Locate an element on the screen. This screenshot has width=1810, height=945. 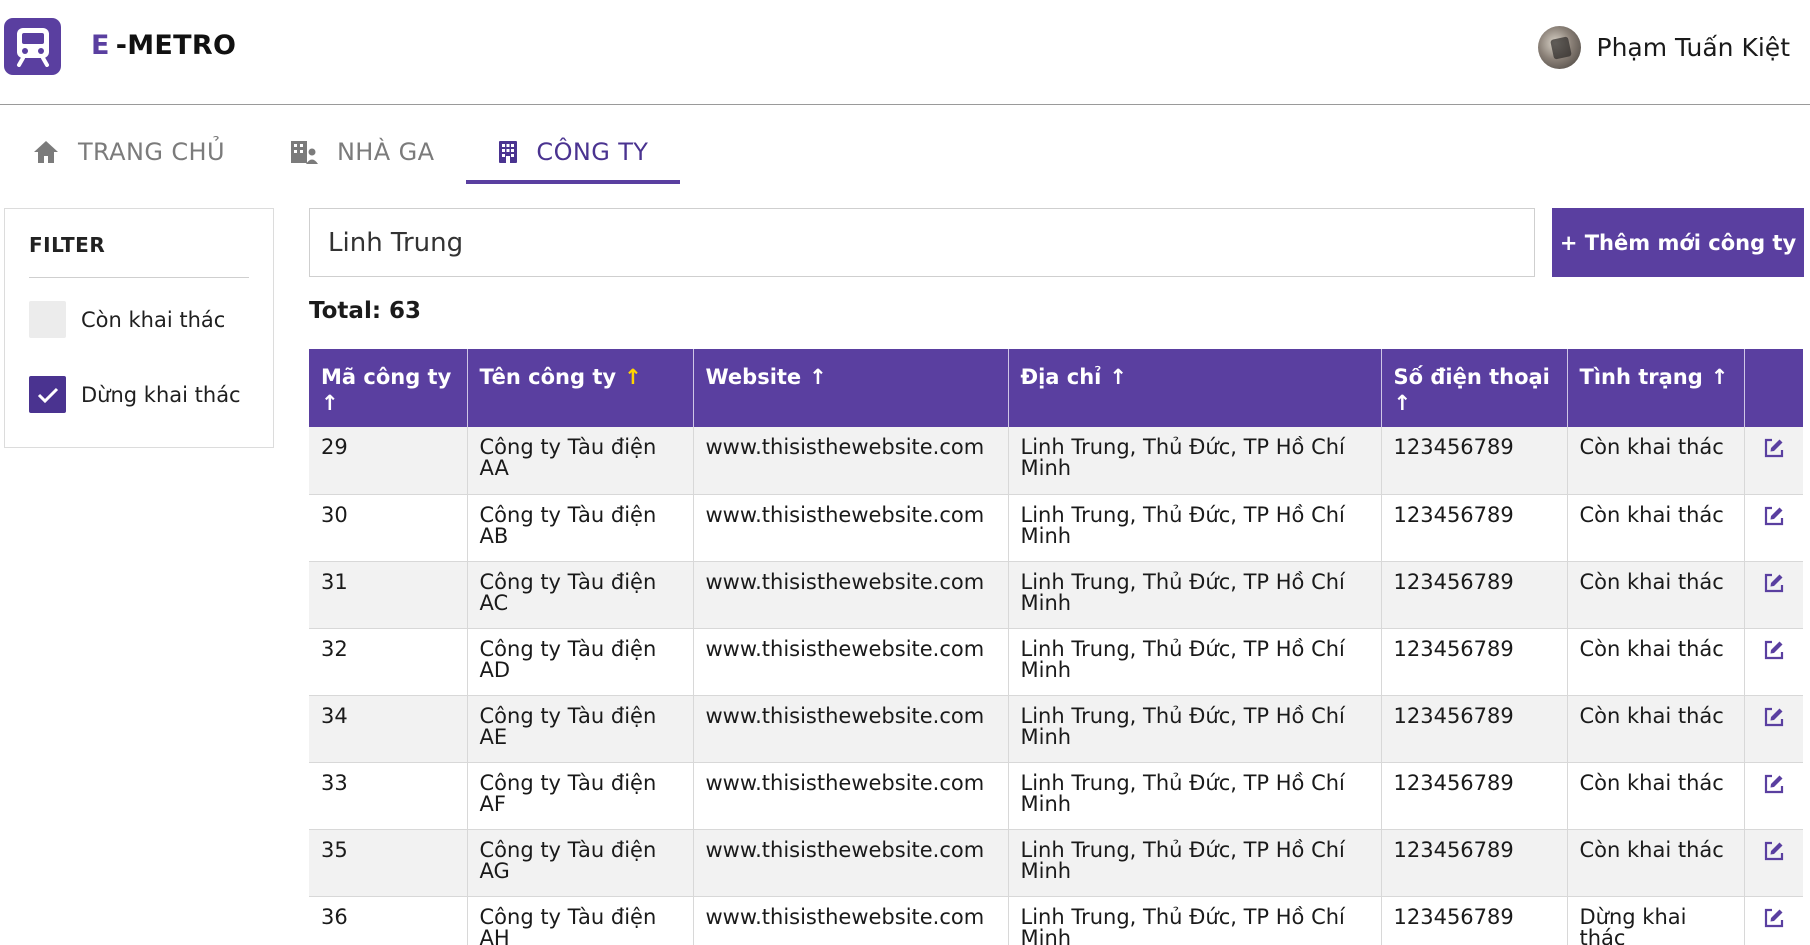
column-header-dia-chi: Địa chỉ ↑ is located at coordinates (1195, 388).